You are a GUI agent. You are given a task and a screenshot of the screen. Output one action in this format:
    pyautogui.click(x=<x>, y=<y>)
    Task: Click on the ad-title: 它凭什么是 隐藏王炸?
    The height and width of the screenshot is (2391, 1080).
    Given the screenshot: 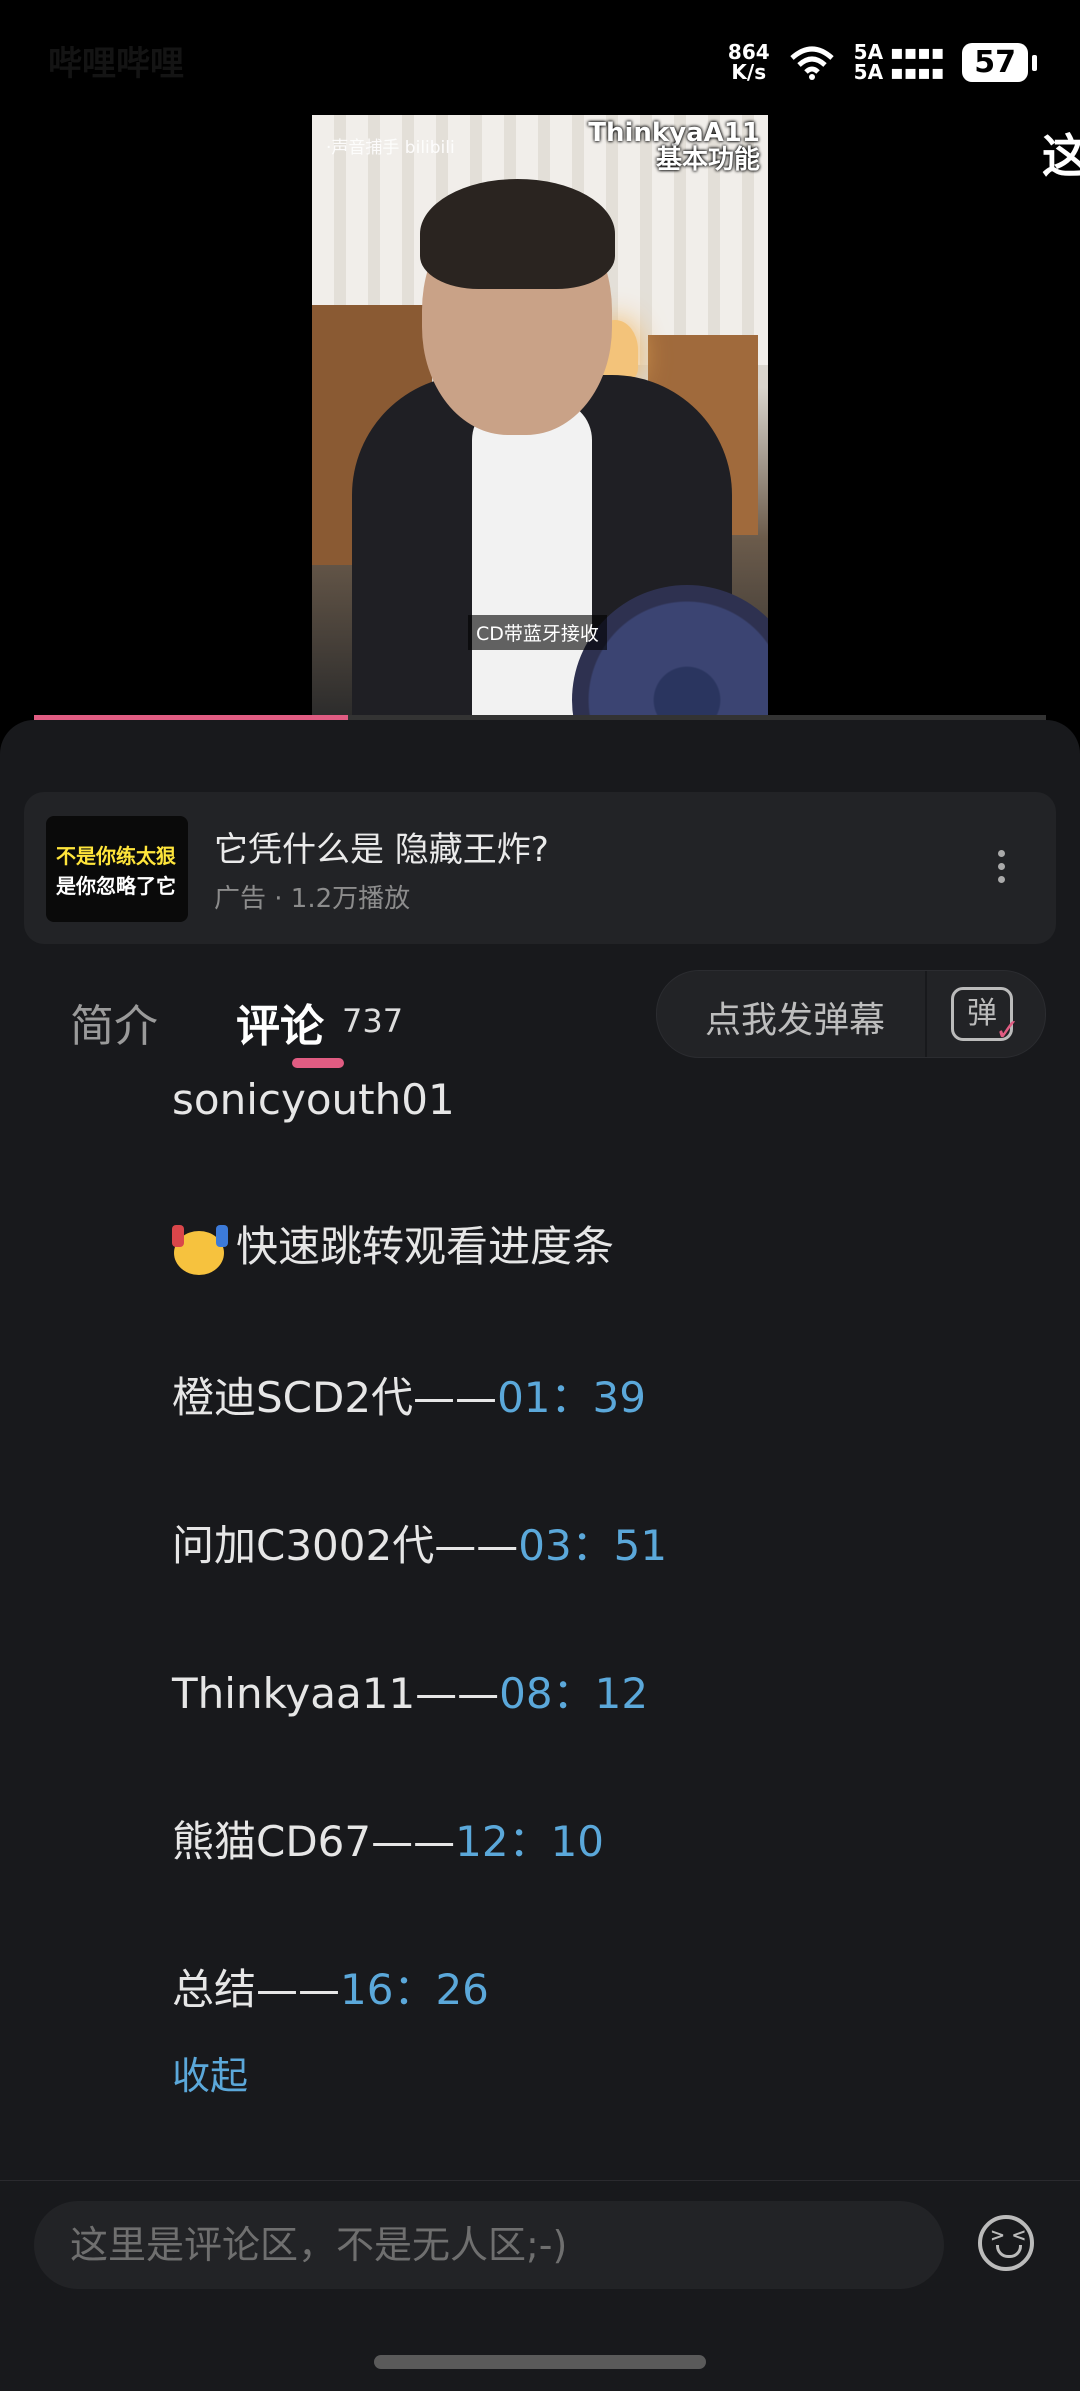 What is the action you would take?
    pyautogui.click(x=381, y=850)
    